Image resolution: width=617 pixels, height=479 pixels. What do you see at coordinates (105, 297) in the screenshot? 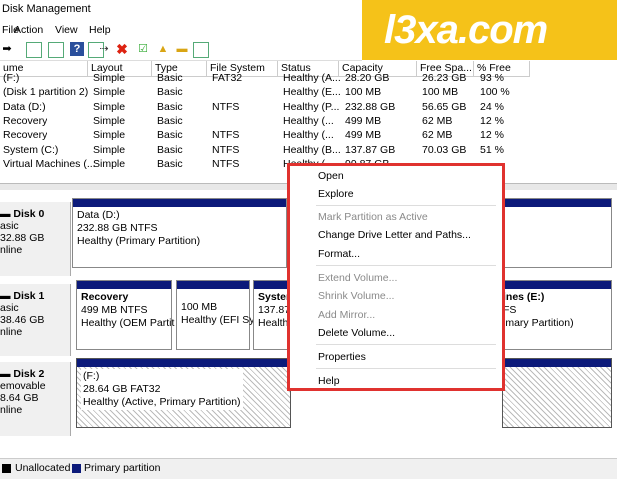
I see `partition-name: Recovery` at bounding box center [105, 297].